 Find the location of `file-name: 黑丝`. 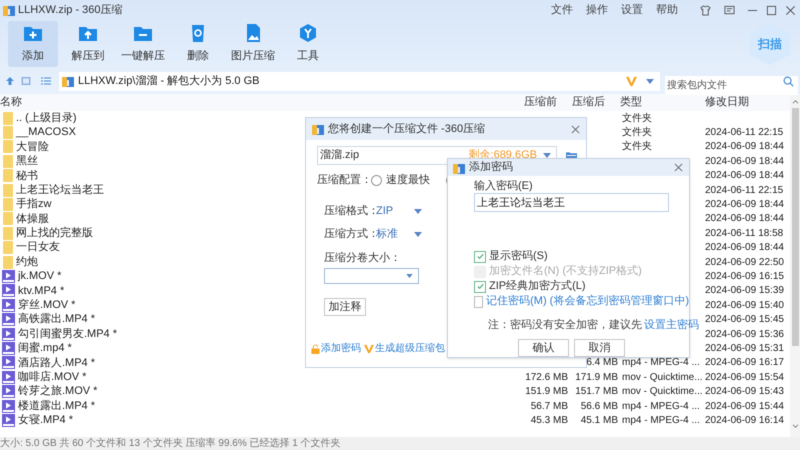

file-name: 黑丝 is located at coordinates (27, 161).